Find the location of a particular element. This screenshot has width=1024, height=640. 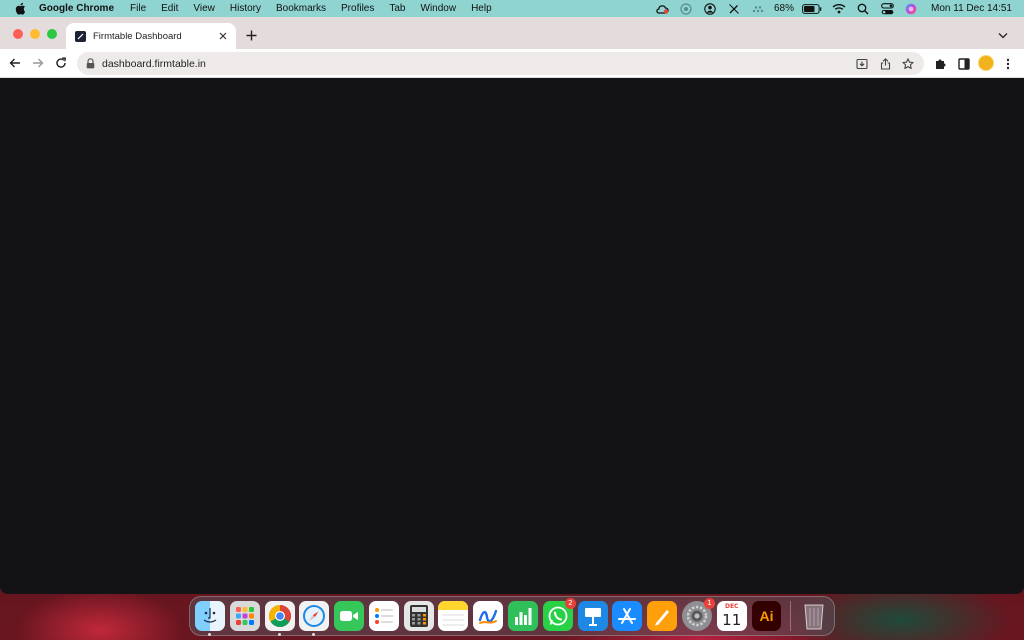

menu-tab: Tab is located at coordinates (397, 8).